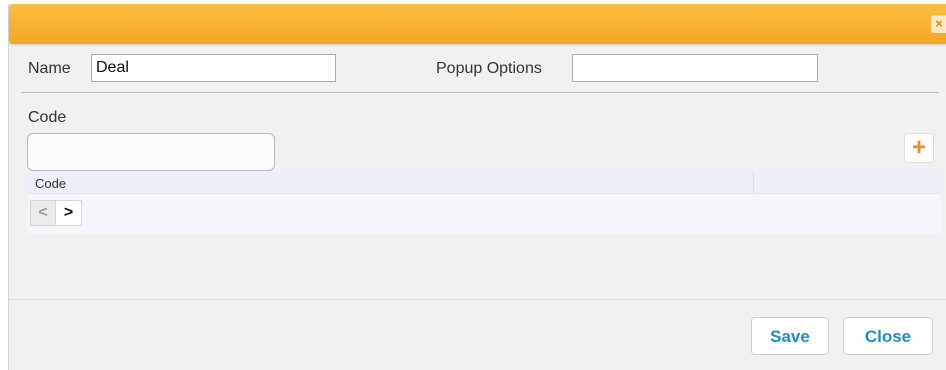 The width and height of the screenshot is (946, 370). I want to click on close-button: Close, so click(888, 336).